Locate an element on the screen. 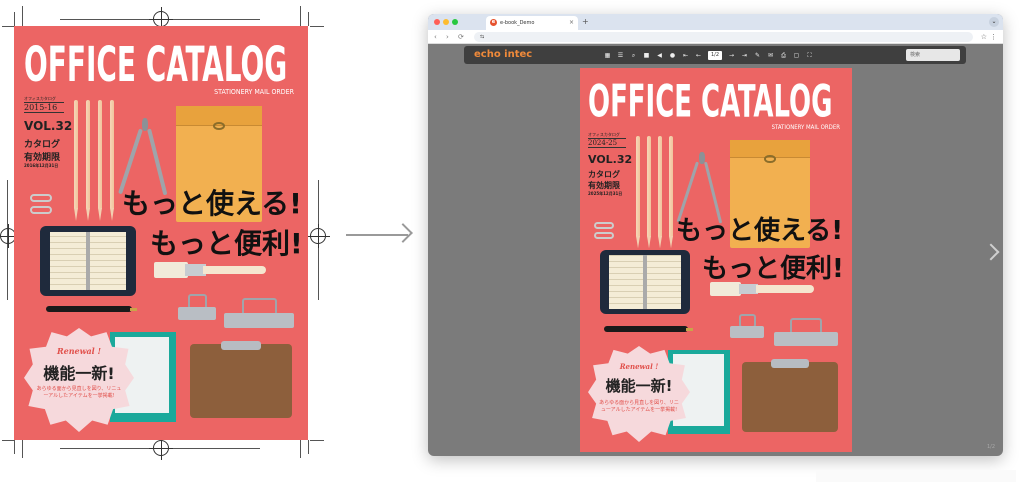 The image size is (1024, 482). mail-icon: ✉ is located at coordinates (770, 55).